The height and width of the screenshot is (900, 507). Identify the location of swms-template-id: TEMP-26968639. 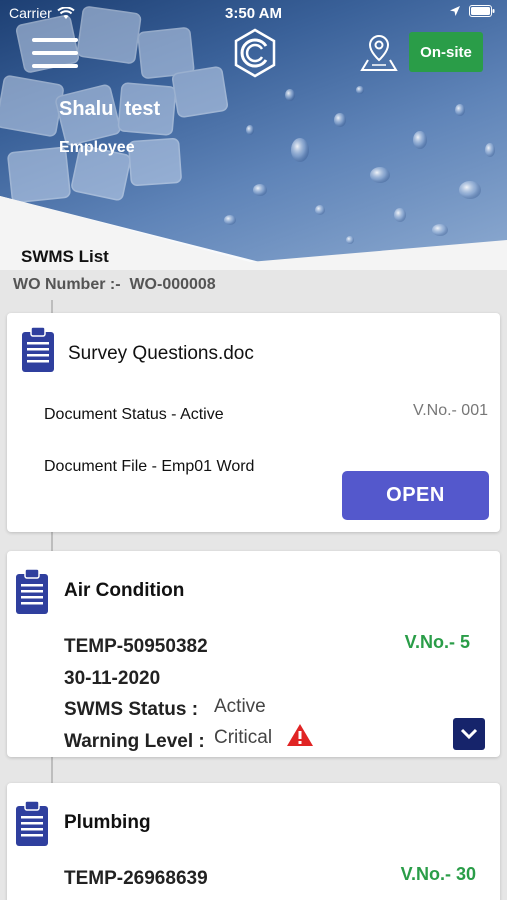
(136, 878).